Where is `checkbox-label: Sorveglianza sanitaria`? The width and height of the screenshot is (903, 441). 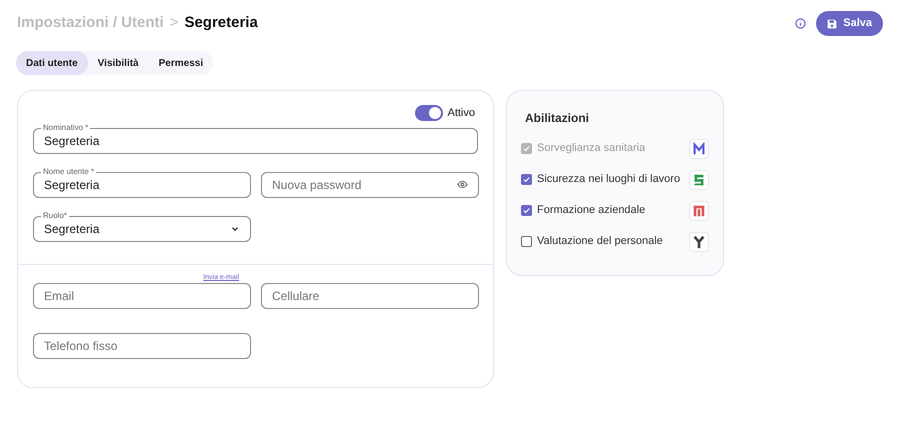 checkbox-label: Sorveglianza sanitaria is located at coordinates (591, 148).